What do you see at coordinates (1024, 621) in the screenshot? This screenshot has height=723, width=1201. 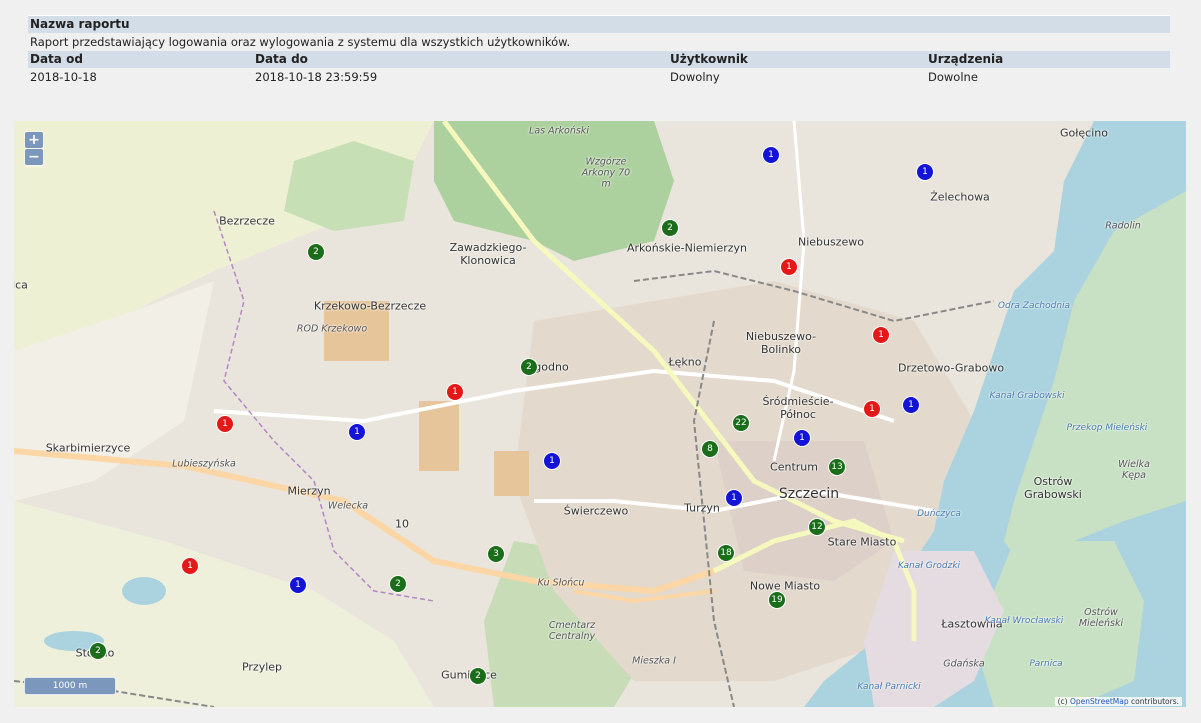 I see `place-label: Kanał Wrocławski` at bounding box center [1024, 621].